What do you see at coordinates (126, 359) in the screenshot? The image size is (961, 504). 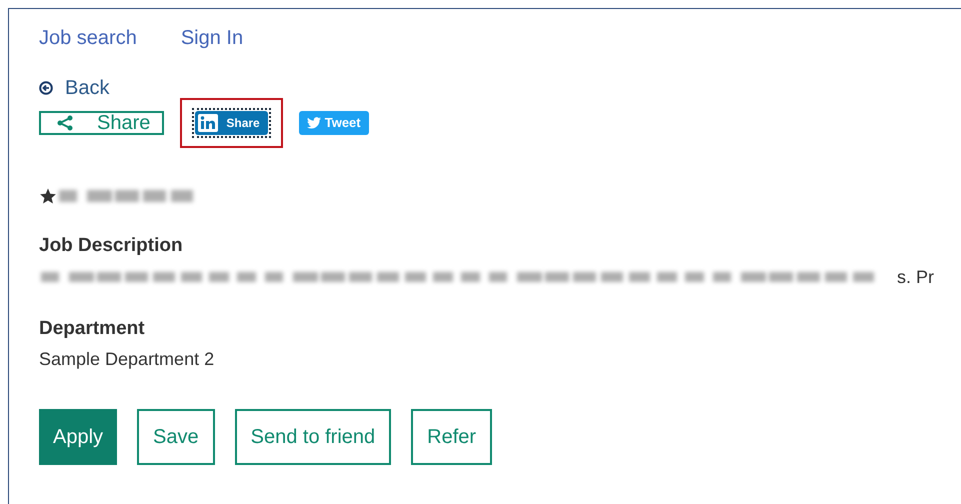 I see `section-text: Sample Department 2` at bounding box center [126, 359].